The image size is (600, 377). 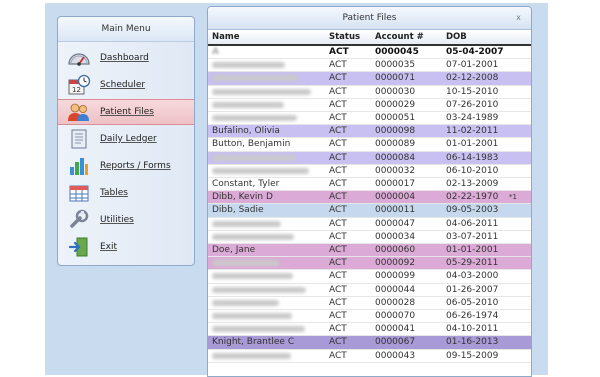 I want to click on table-row: A ACT 0000045 05-04-2007, so click(x=369, y=53).